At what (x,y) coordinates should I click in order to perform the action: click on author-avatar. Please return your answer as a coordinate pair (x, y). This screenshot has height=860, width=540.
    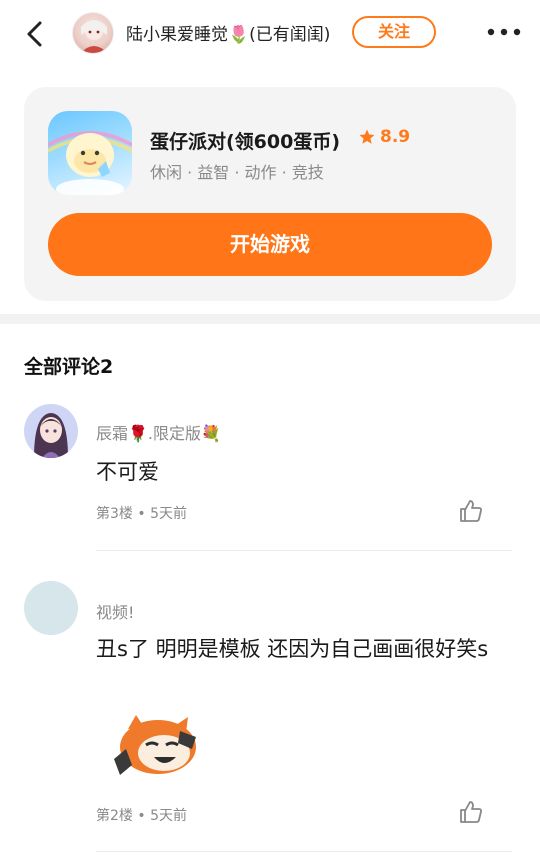
    Looking at the image, I should click on (93, 33).